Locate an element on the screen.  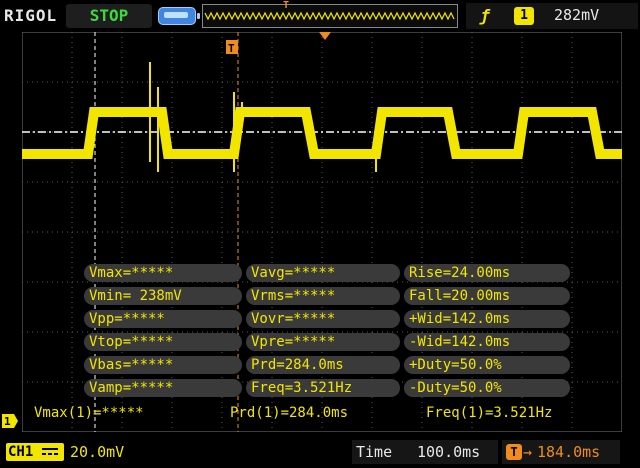
trigger-offset-value: 184.0ms is located at coordinates (569, 452).